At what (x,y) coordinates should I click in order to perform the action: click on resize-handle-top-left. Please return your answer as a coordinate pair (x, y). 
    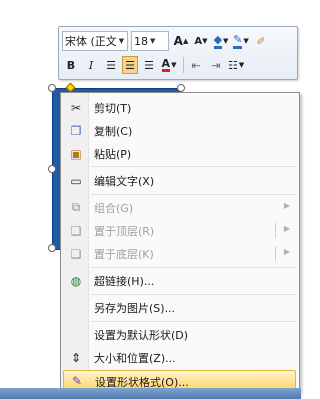
    Looking at the image, I should click on (52, 88).